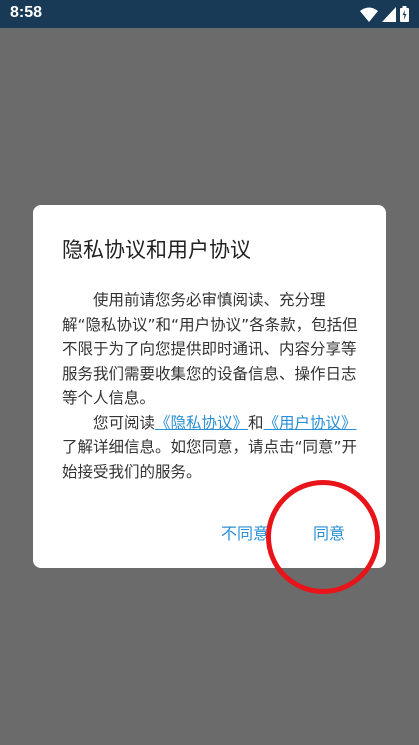 The height and width of the screenshot is (745, 419). I want to click on wifi-icon, so click(369, 14).